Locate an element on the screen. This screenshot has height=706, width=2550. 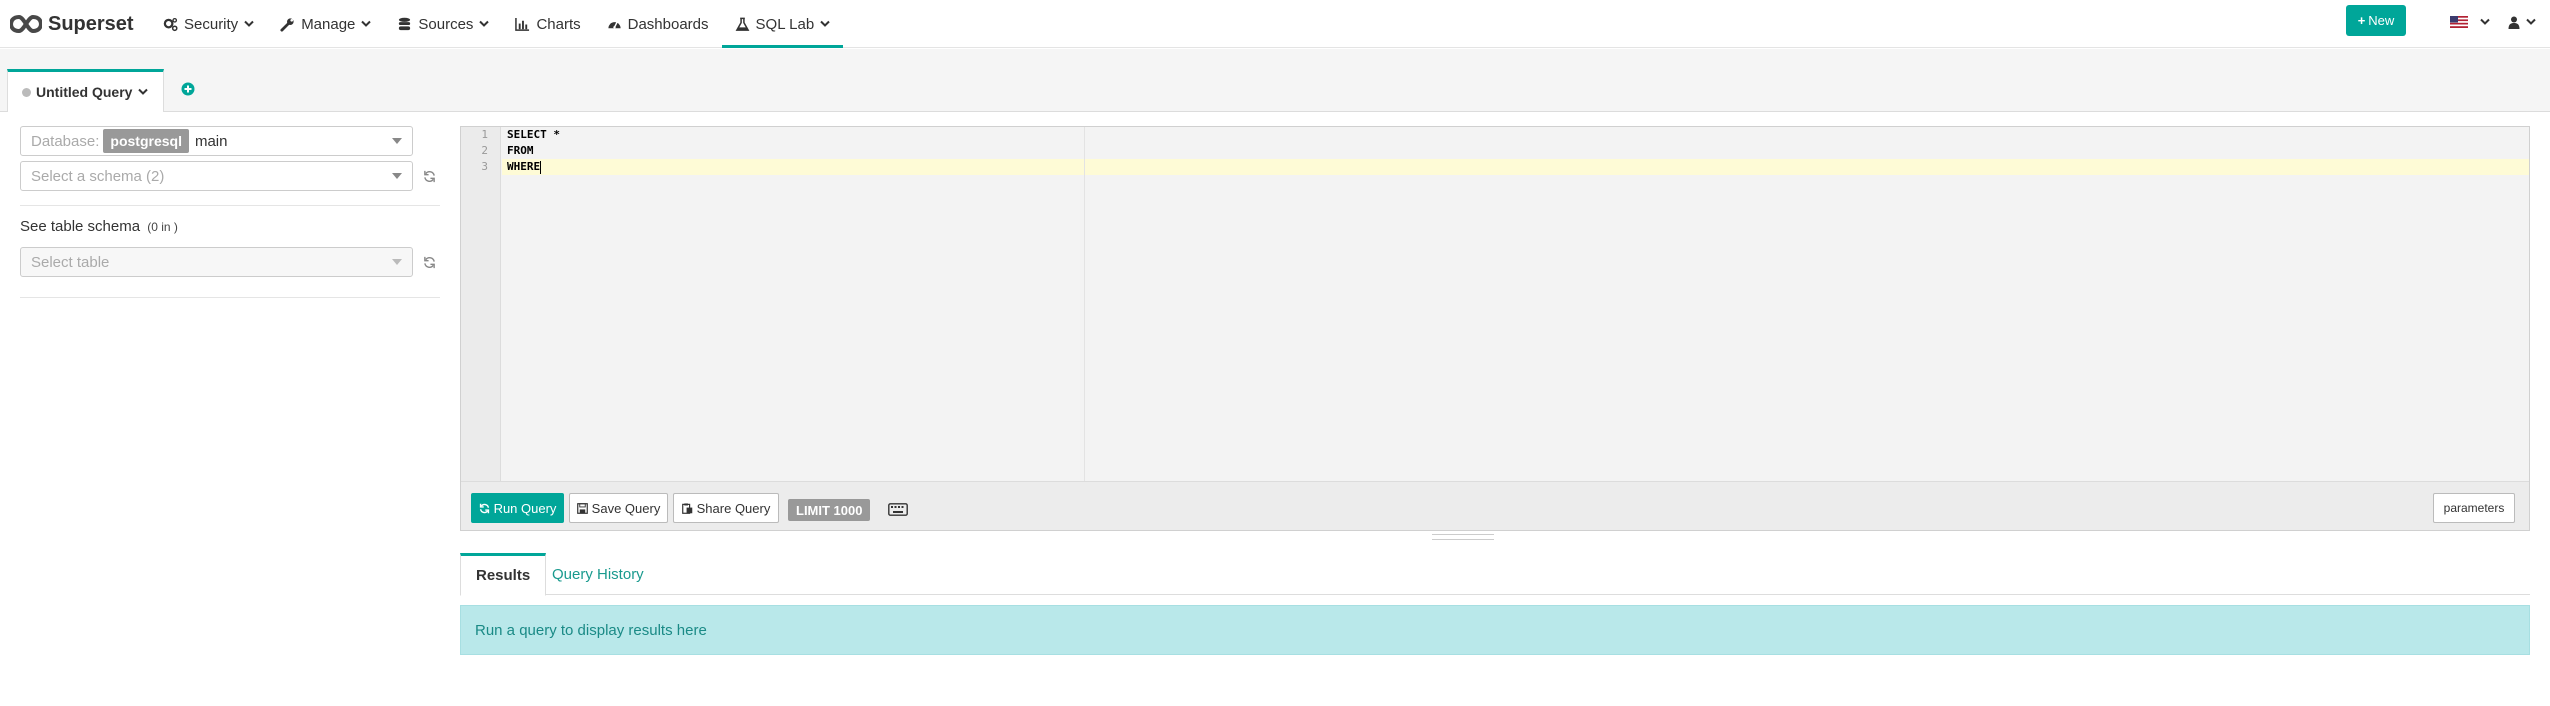
table-schema-count: (0 in ) is located at coordinates (162, 227).